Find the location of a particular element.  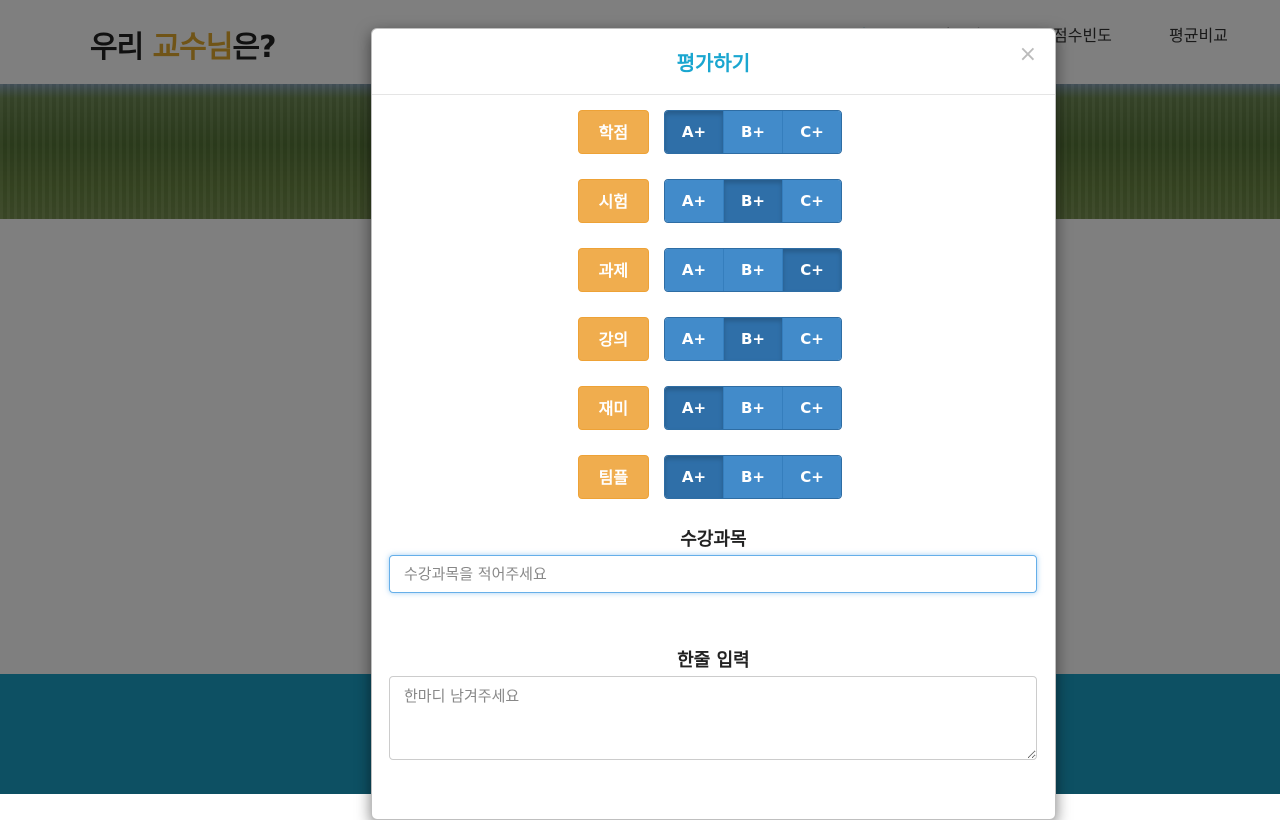

course-input is located at coordinates (713, 574).